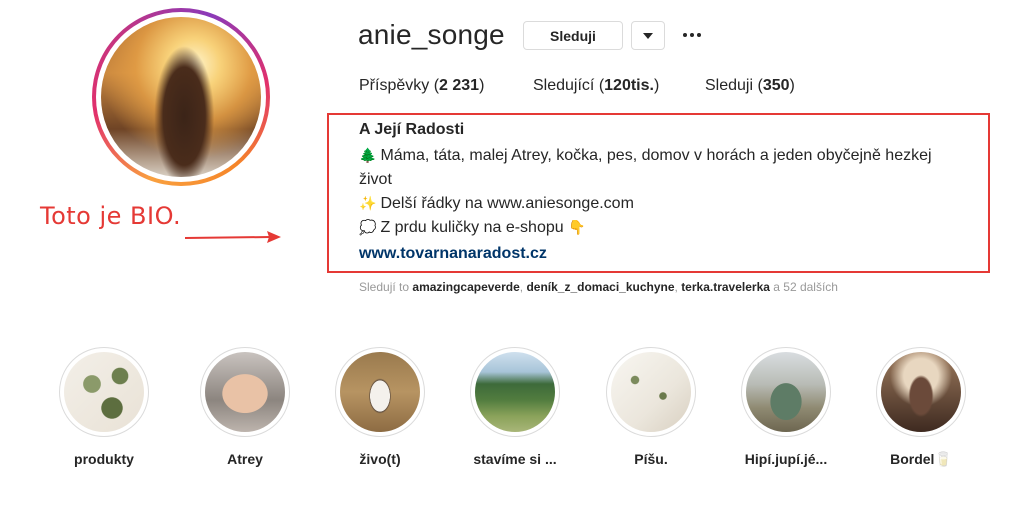 This screenshot has height=508, width=1024. What do you see at coordinates (104, 459) in the screenshot?
I see `highlight-label: produkty` at bounding box center [104, 459].